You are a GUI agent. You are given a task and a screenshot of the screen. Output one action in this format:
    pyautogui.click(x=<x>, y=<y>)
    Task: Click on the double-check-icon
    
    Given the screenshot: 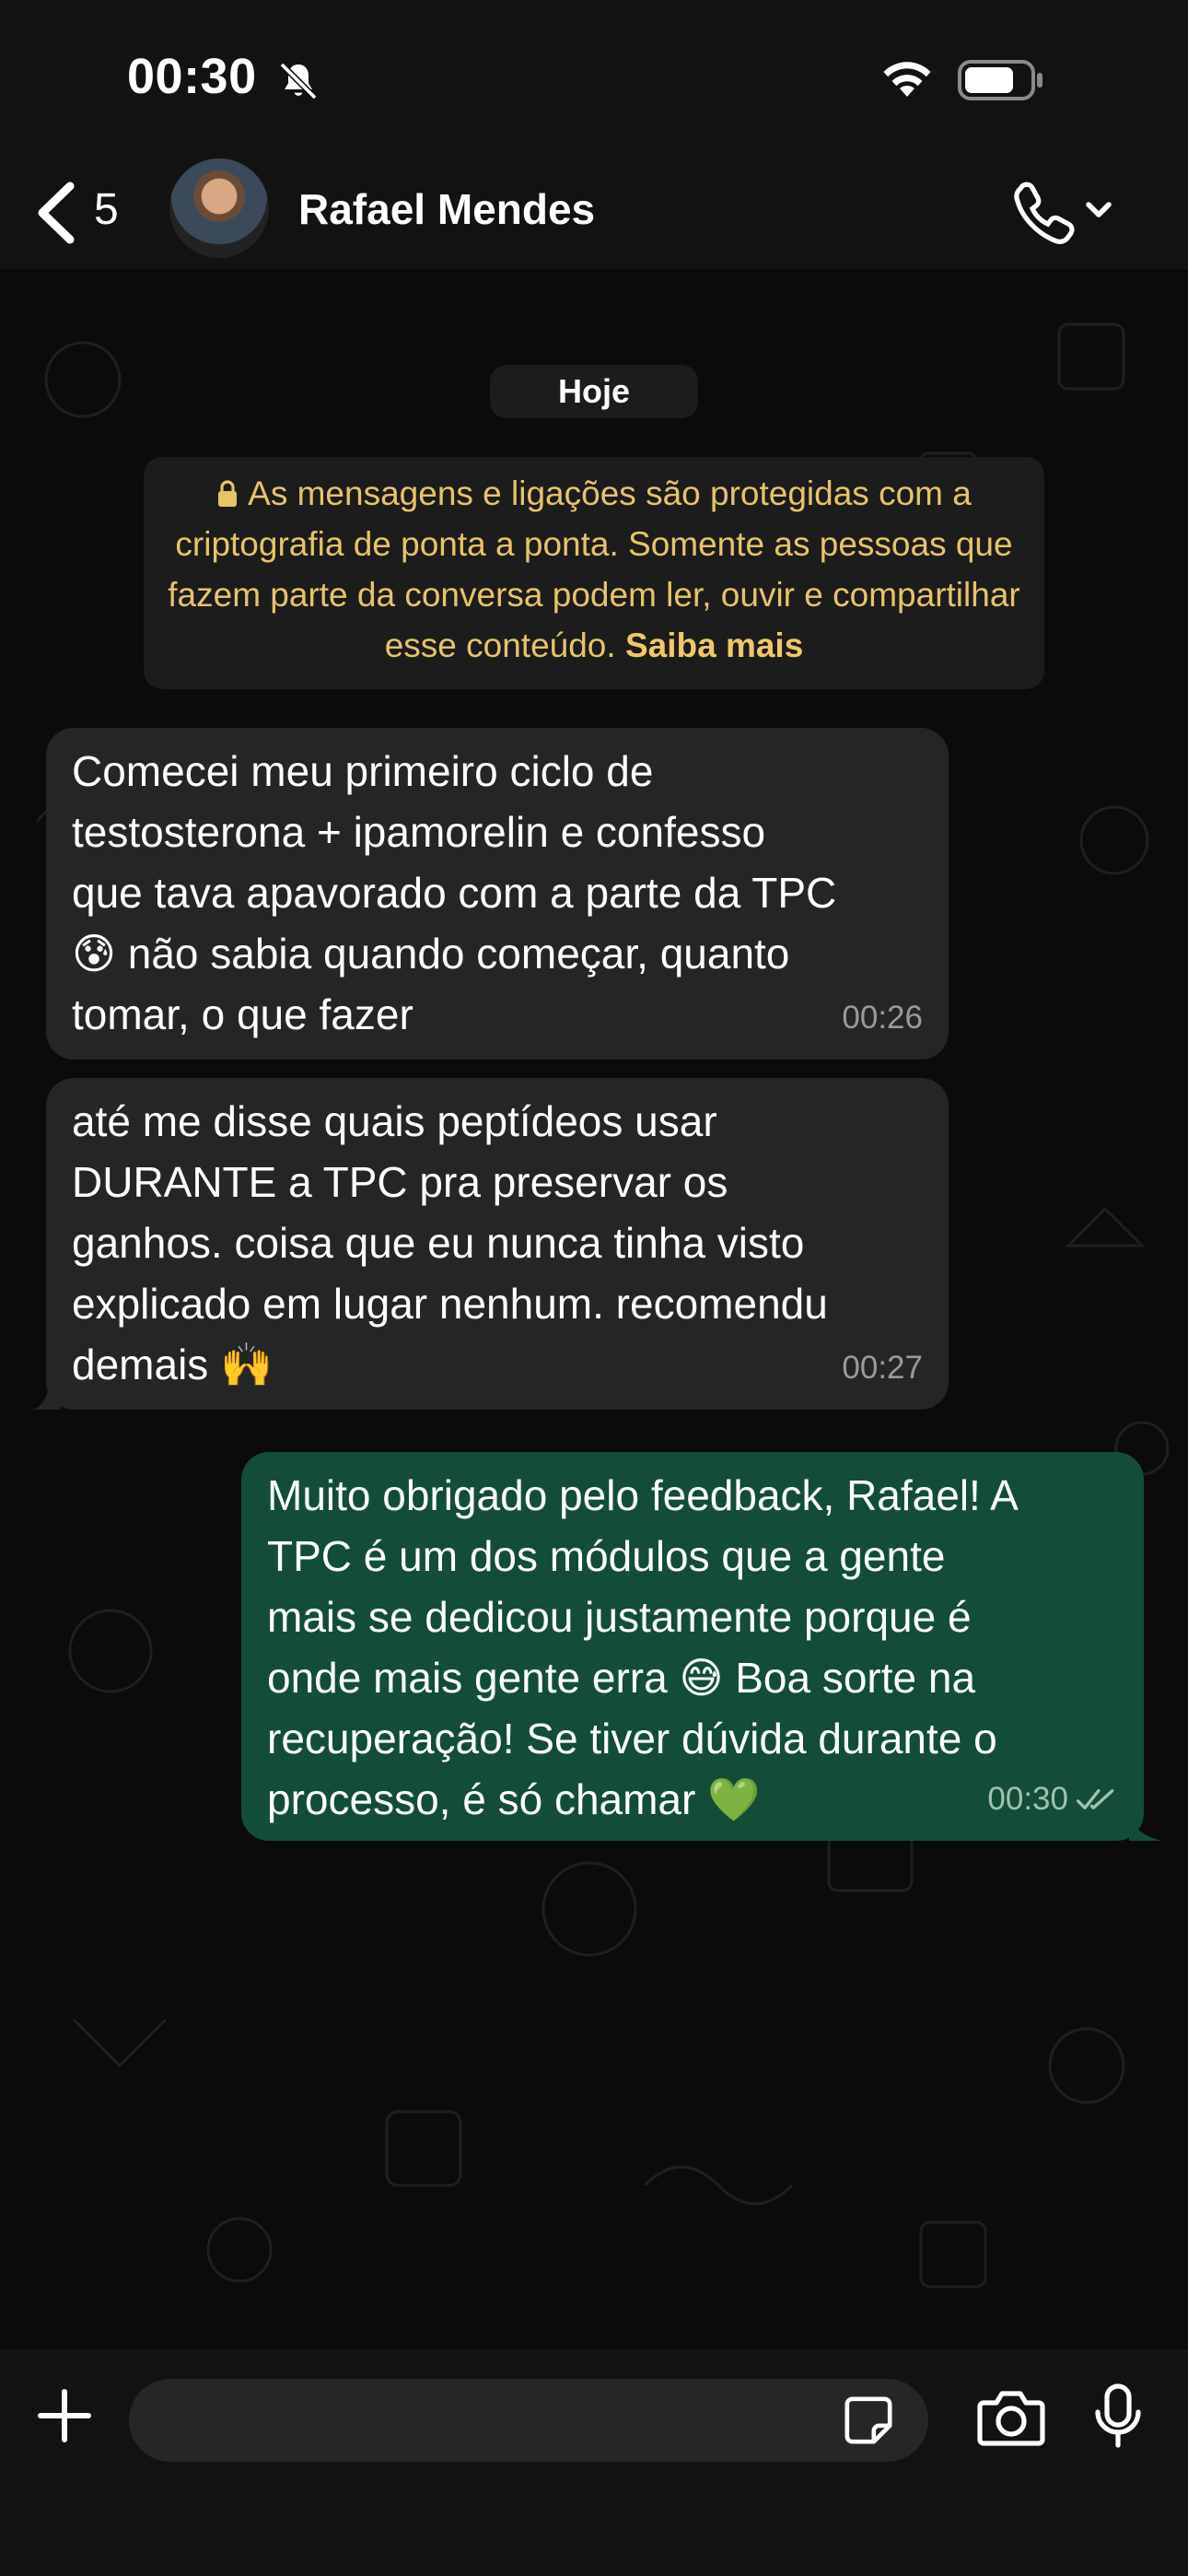 What is the action you would take?
    pyautogui.click(x=1095, y=1799)
    